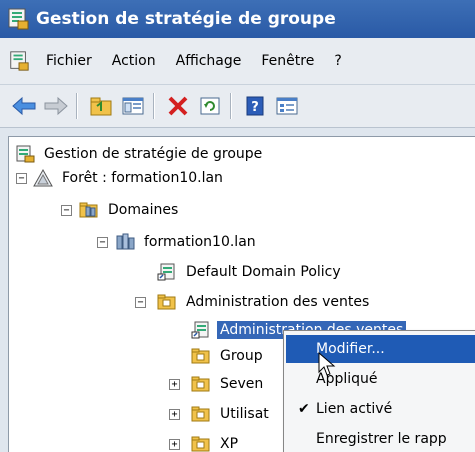 This screenshot has width=475, height=452. What do you see at coordinates (216, 441) in the screenshot?
I see `tree-item-xp: XP` at bounding box center [216, 441].